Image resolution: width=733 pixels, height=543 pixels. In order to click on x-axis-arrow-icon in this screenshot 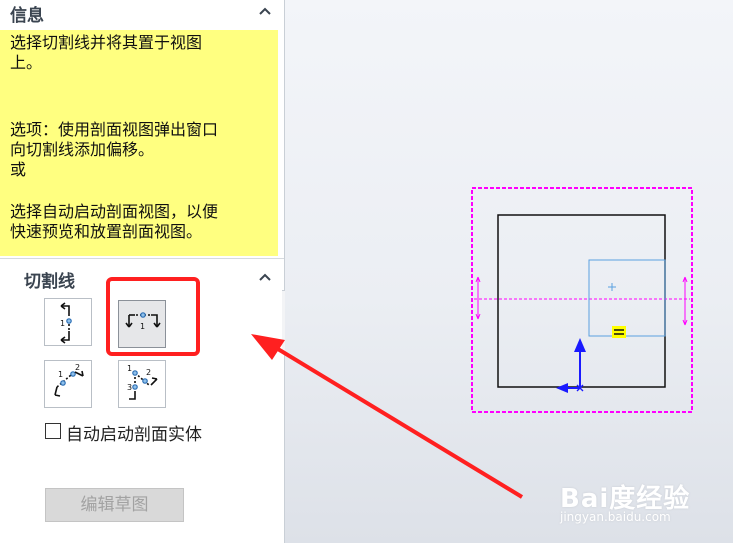, I will do `click(562, 388)`.